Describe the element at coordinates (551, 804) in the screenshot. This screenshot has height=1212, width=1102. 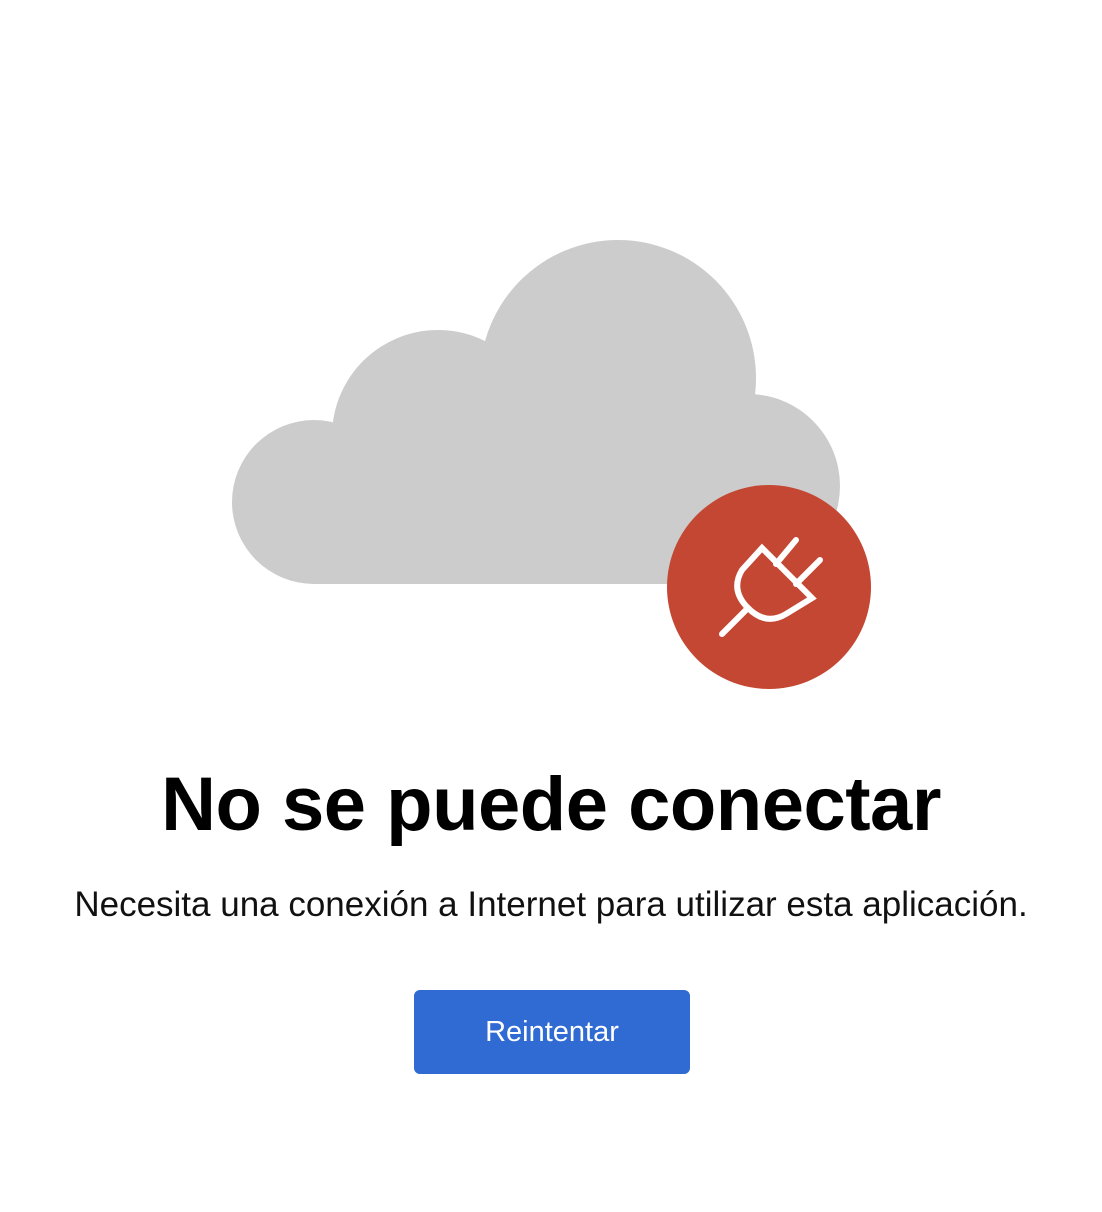
I see `page-title: No se puede conectar` at that location.